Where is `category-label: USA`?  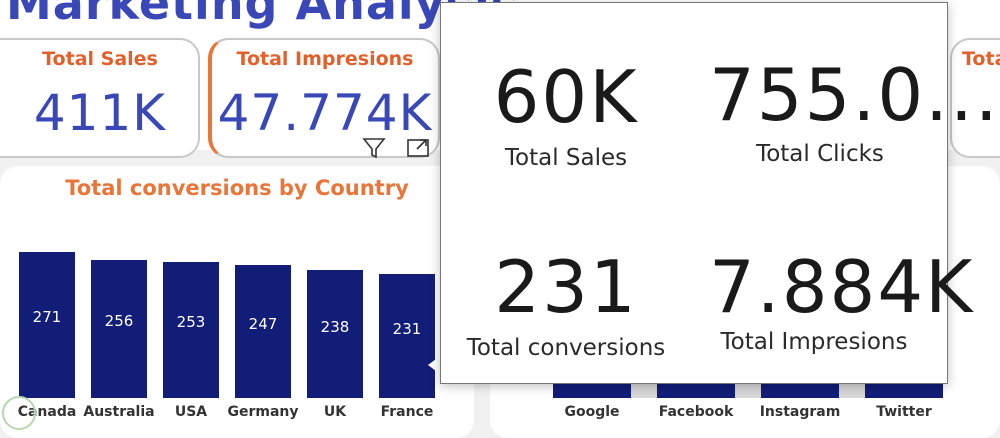
category-label: USA is located at coordinates (191, 412).